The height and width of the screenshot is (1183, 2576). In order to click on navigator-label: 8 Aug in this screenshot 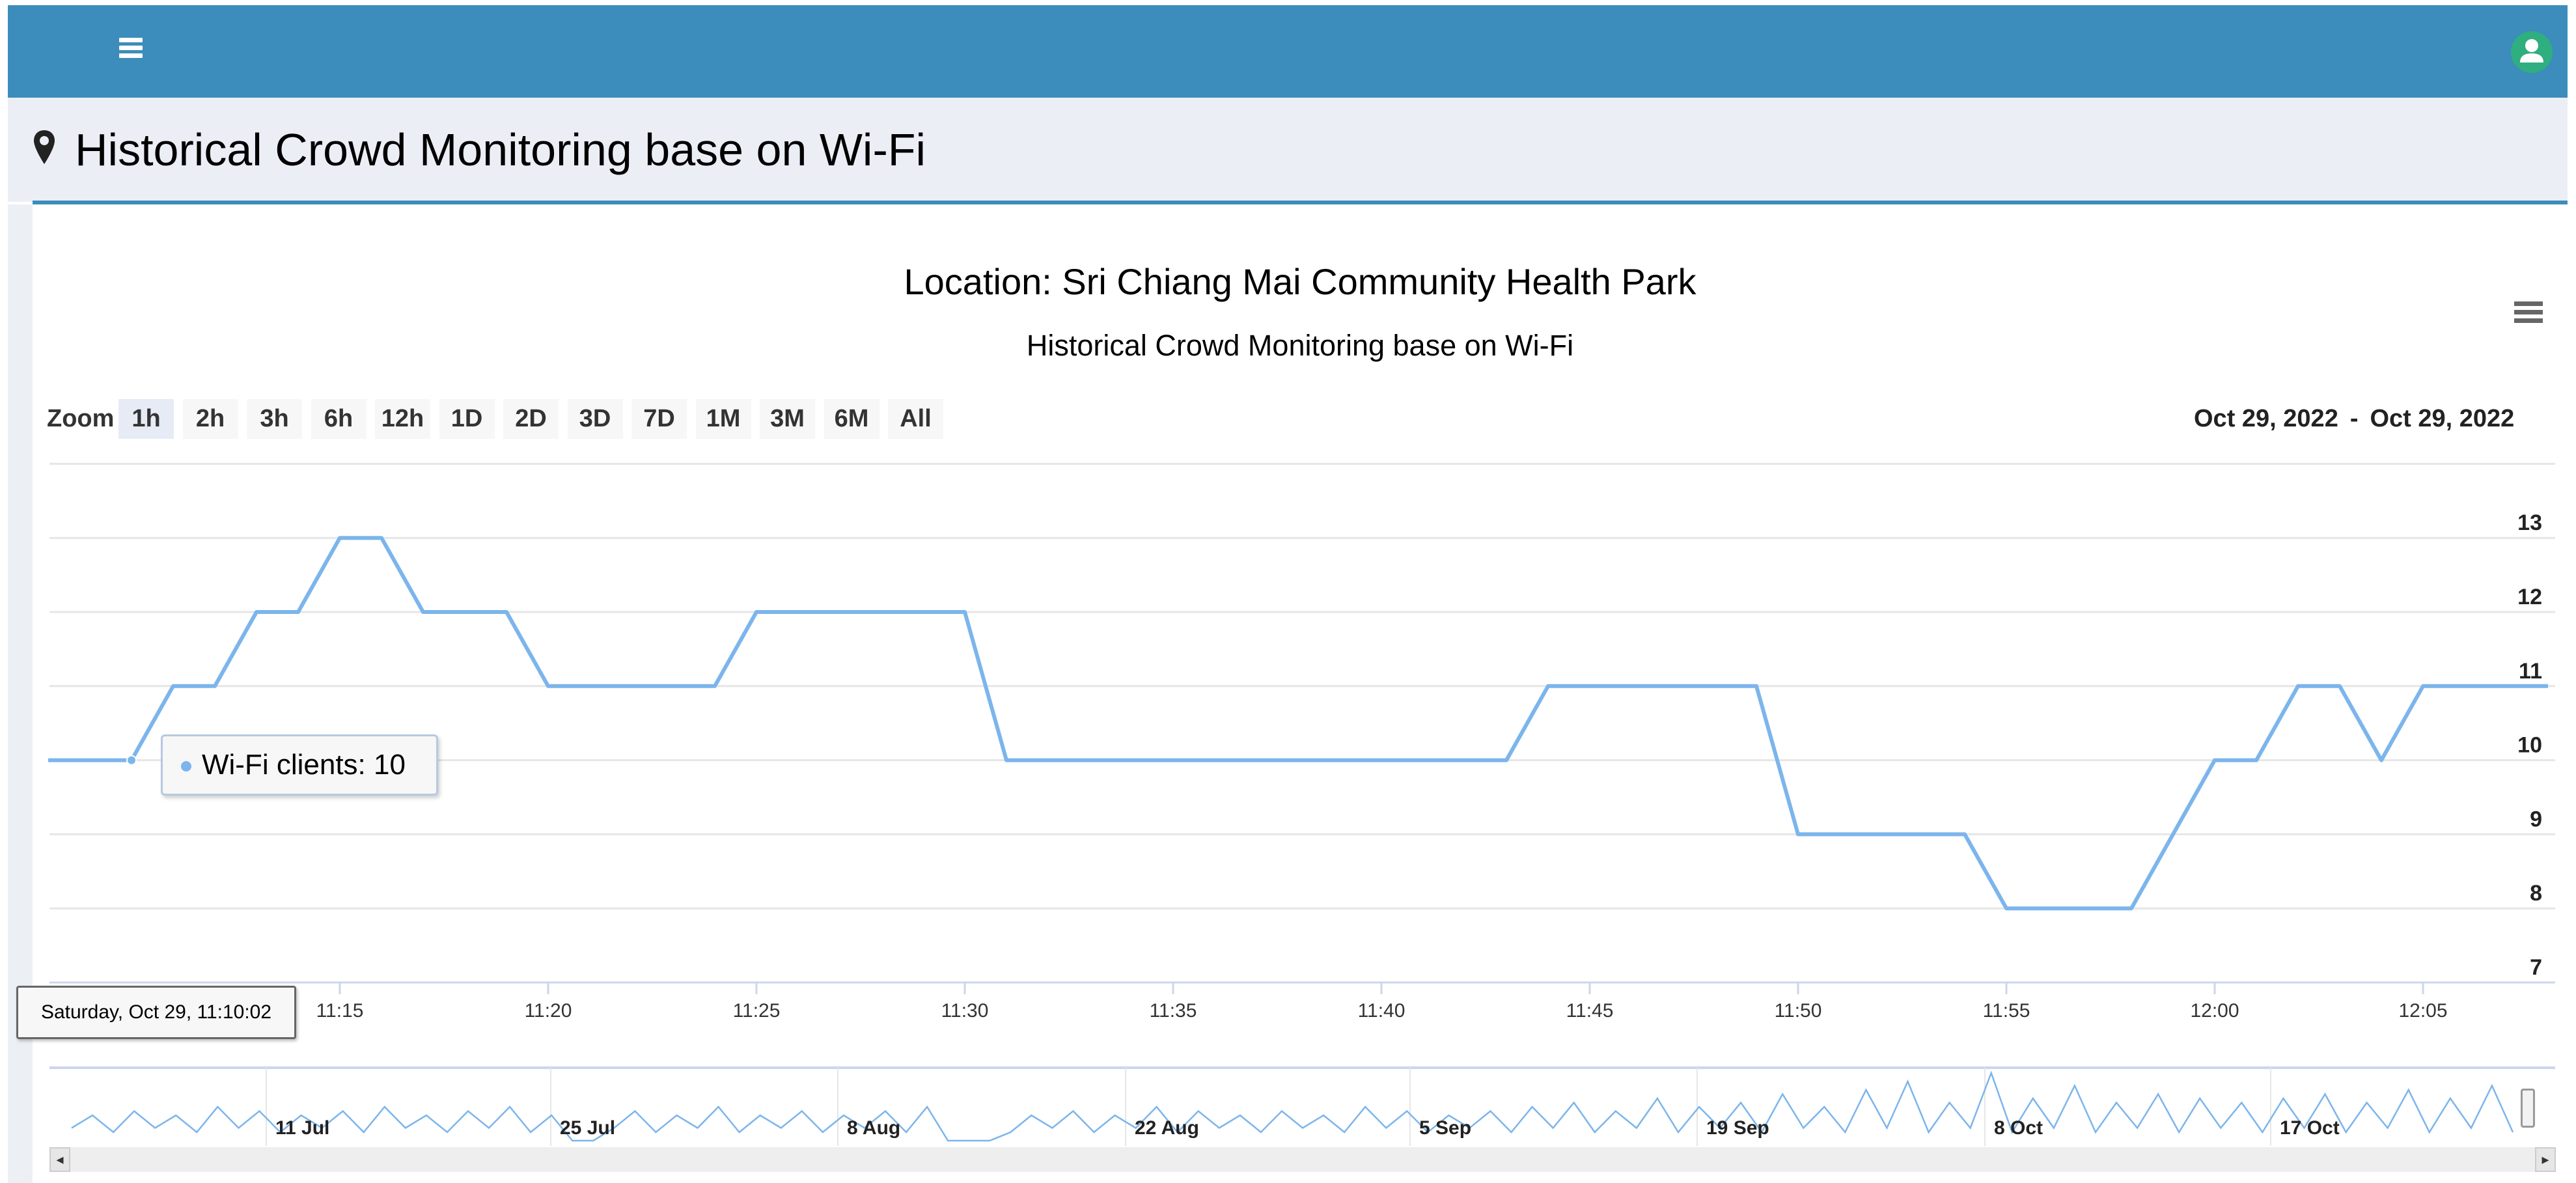, I will do `click(873, 1128)`.